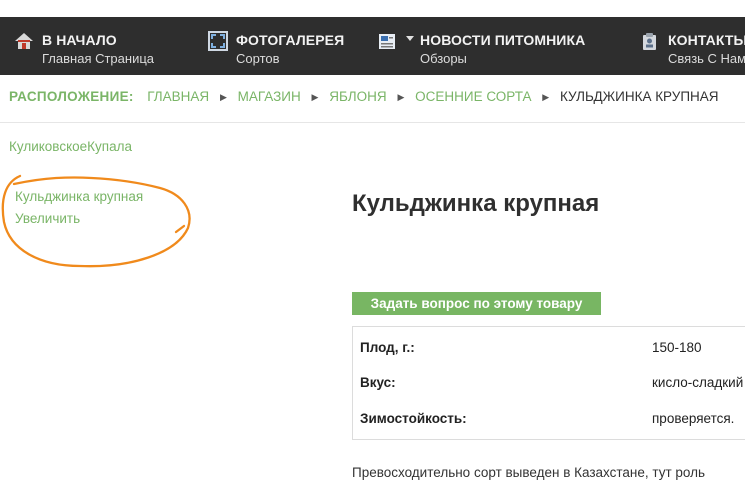 The image size is (745, 480). I want to click on product-title: Кульджинка крупная, so click(476, 203).